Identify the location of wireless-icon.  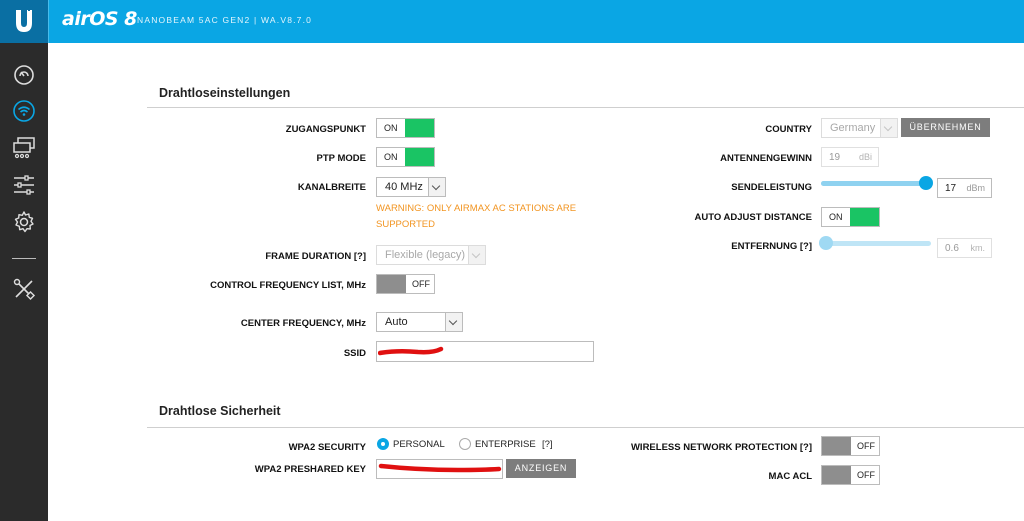
(24, 111).